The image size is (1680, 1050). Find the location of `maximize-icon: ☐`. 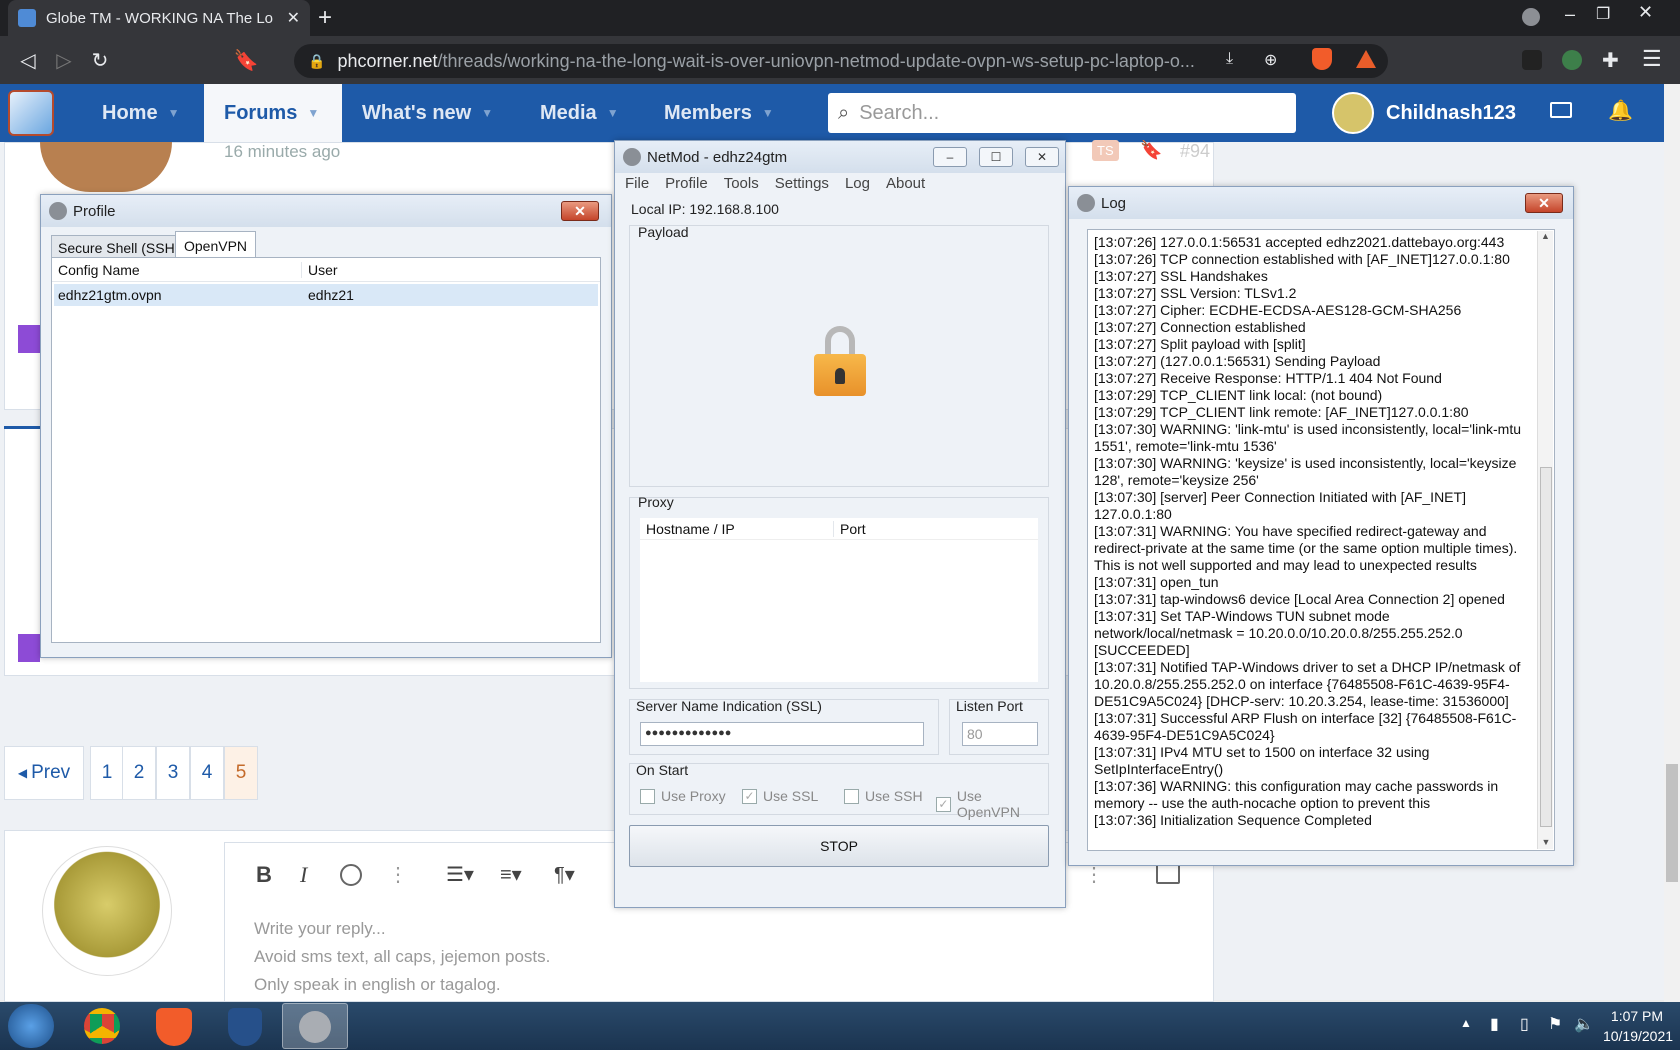

maximize-icon: ☐ is located at coordinates (996, 157).